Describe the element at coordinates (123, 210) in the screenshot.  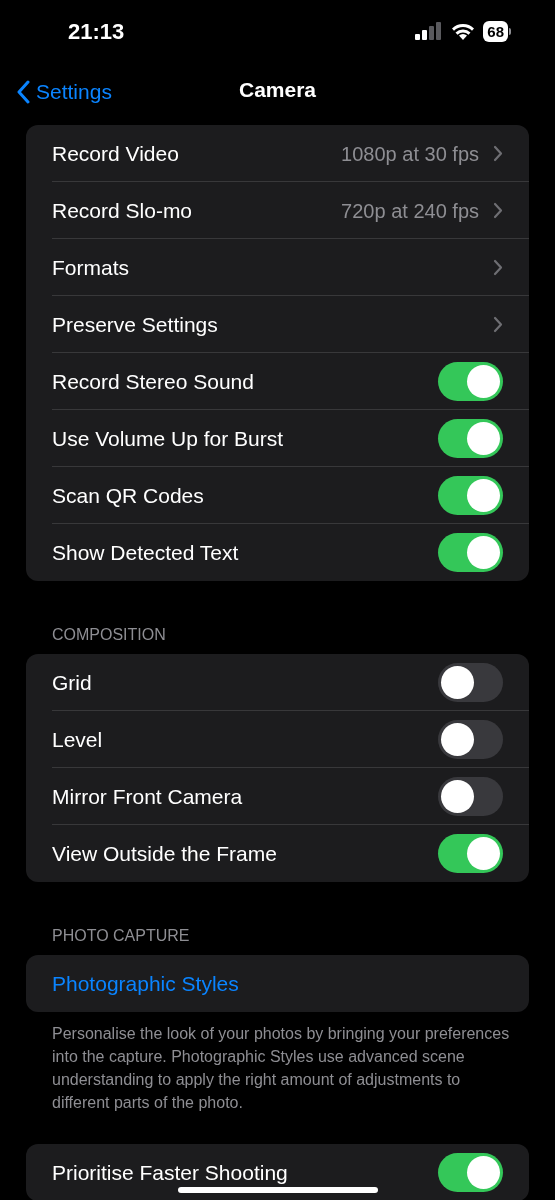
I see `row-label: Record Slo-mo` at that location.